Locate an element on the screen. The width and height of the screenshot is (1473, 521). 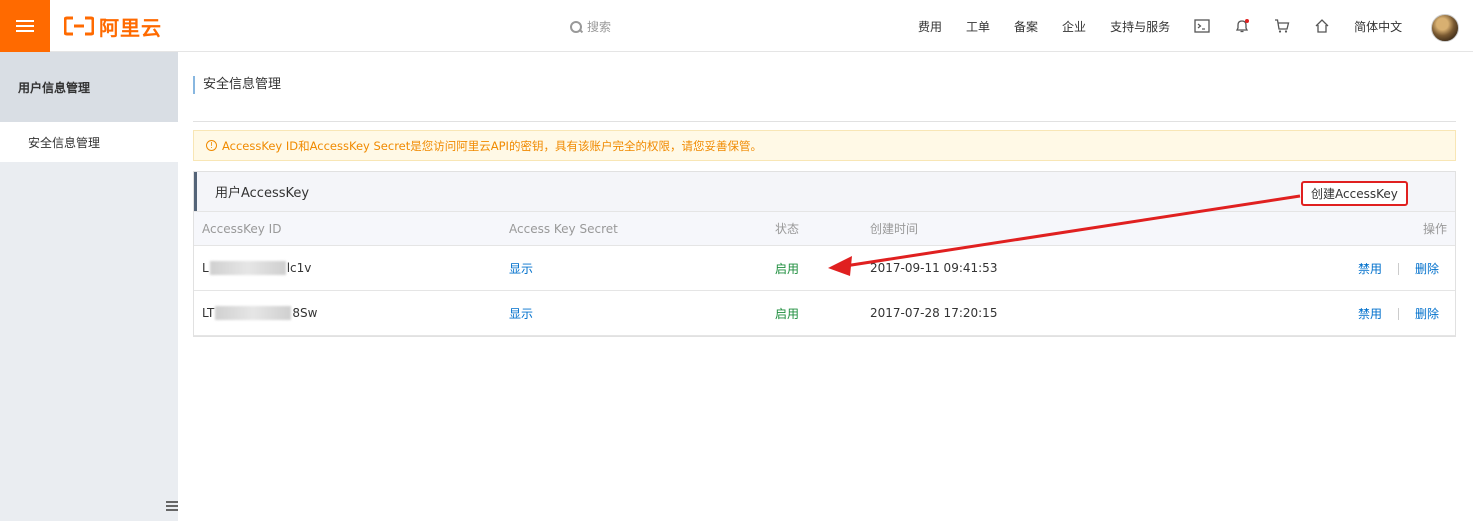
top-bar: 阿里云 搜索 费用 工单 备案 企业 支持与服务 简体中文 is located at coordinates (736, 26).